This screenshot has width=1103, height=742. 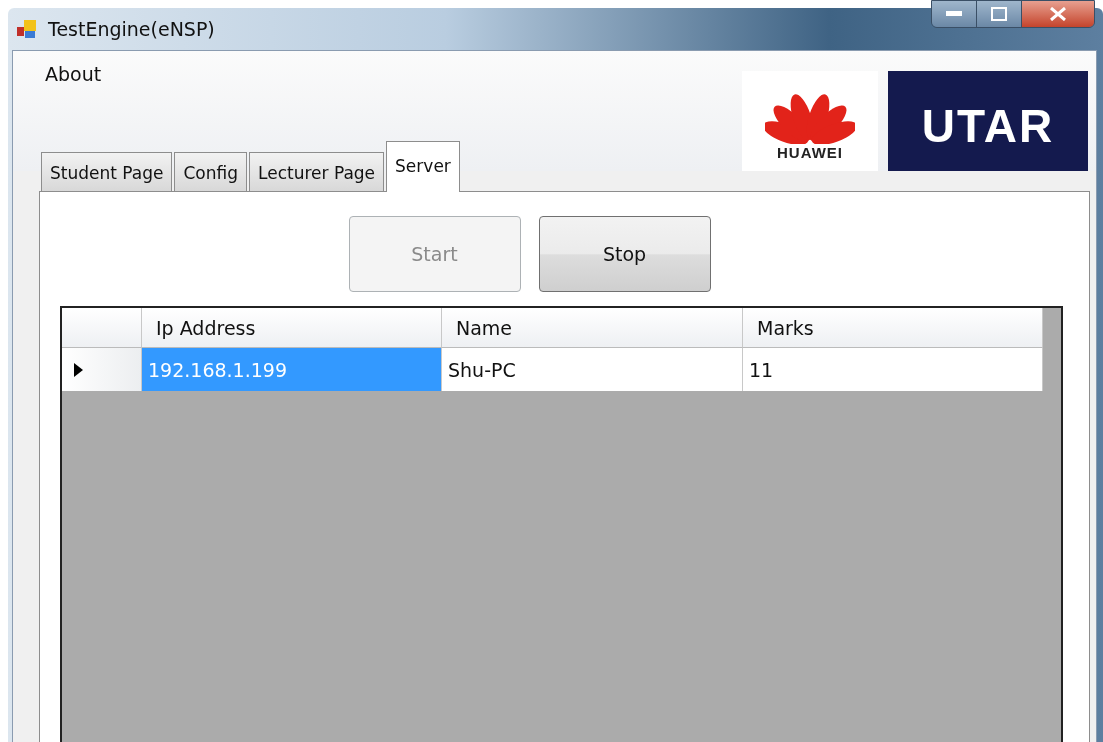 I want to click on close-icon, so click(x=1058, y=14).